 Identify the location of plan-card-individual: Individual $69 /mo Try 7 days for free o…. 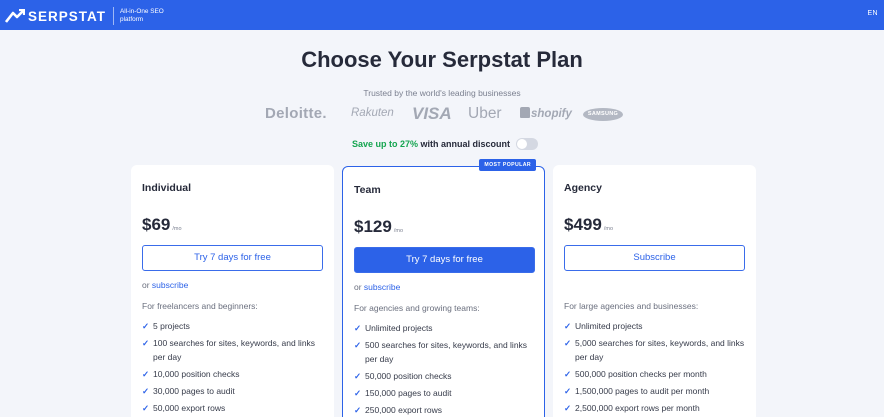
(232, 291).